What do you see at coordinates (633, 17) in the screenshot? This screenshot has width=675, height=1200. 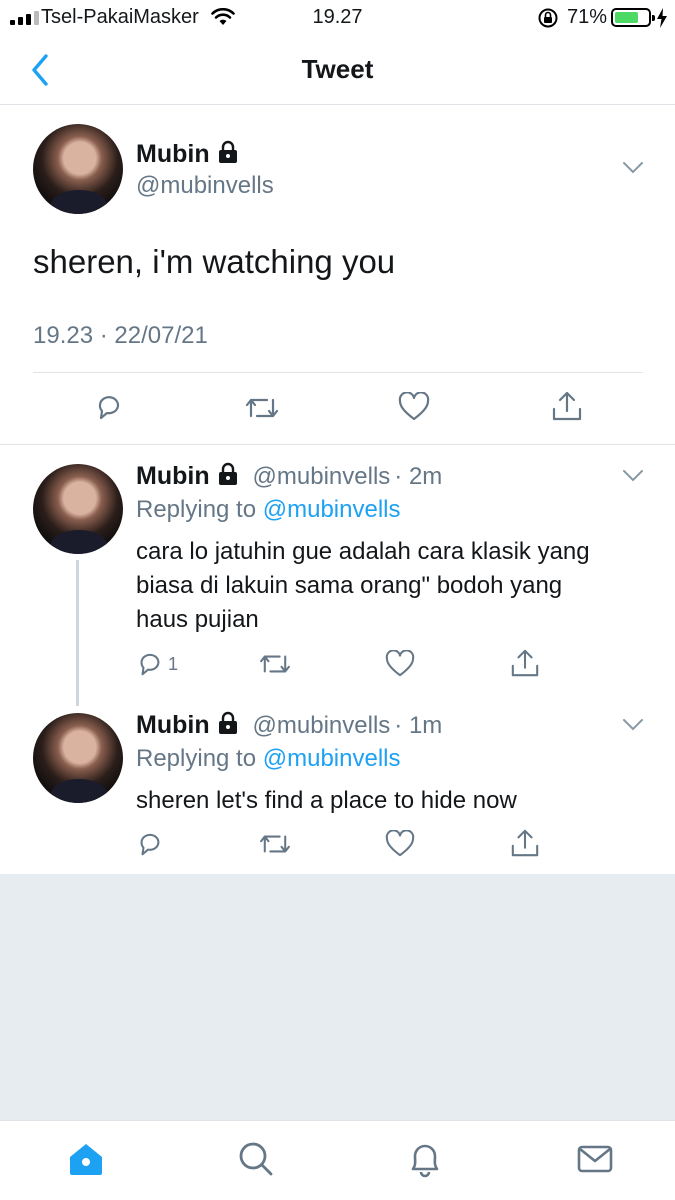 I see `battery-icon` at bounding box center [633, 17].